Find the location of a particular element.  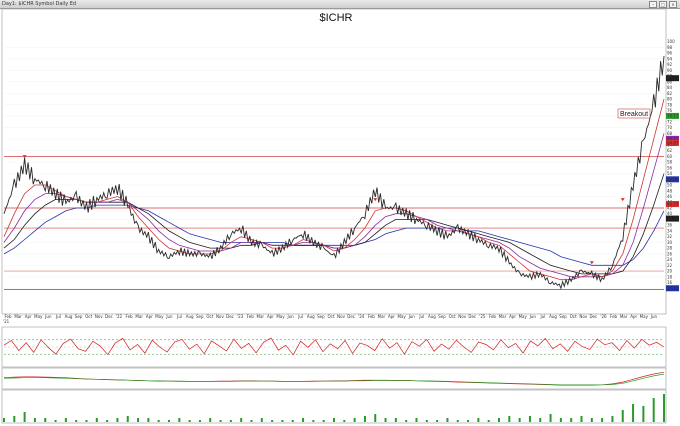

price-tick-label: 96 is located at coordinates (670, 53).